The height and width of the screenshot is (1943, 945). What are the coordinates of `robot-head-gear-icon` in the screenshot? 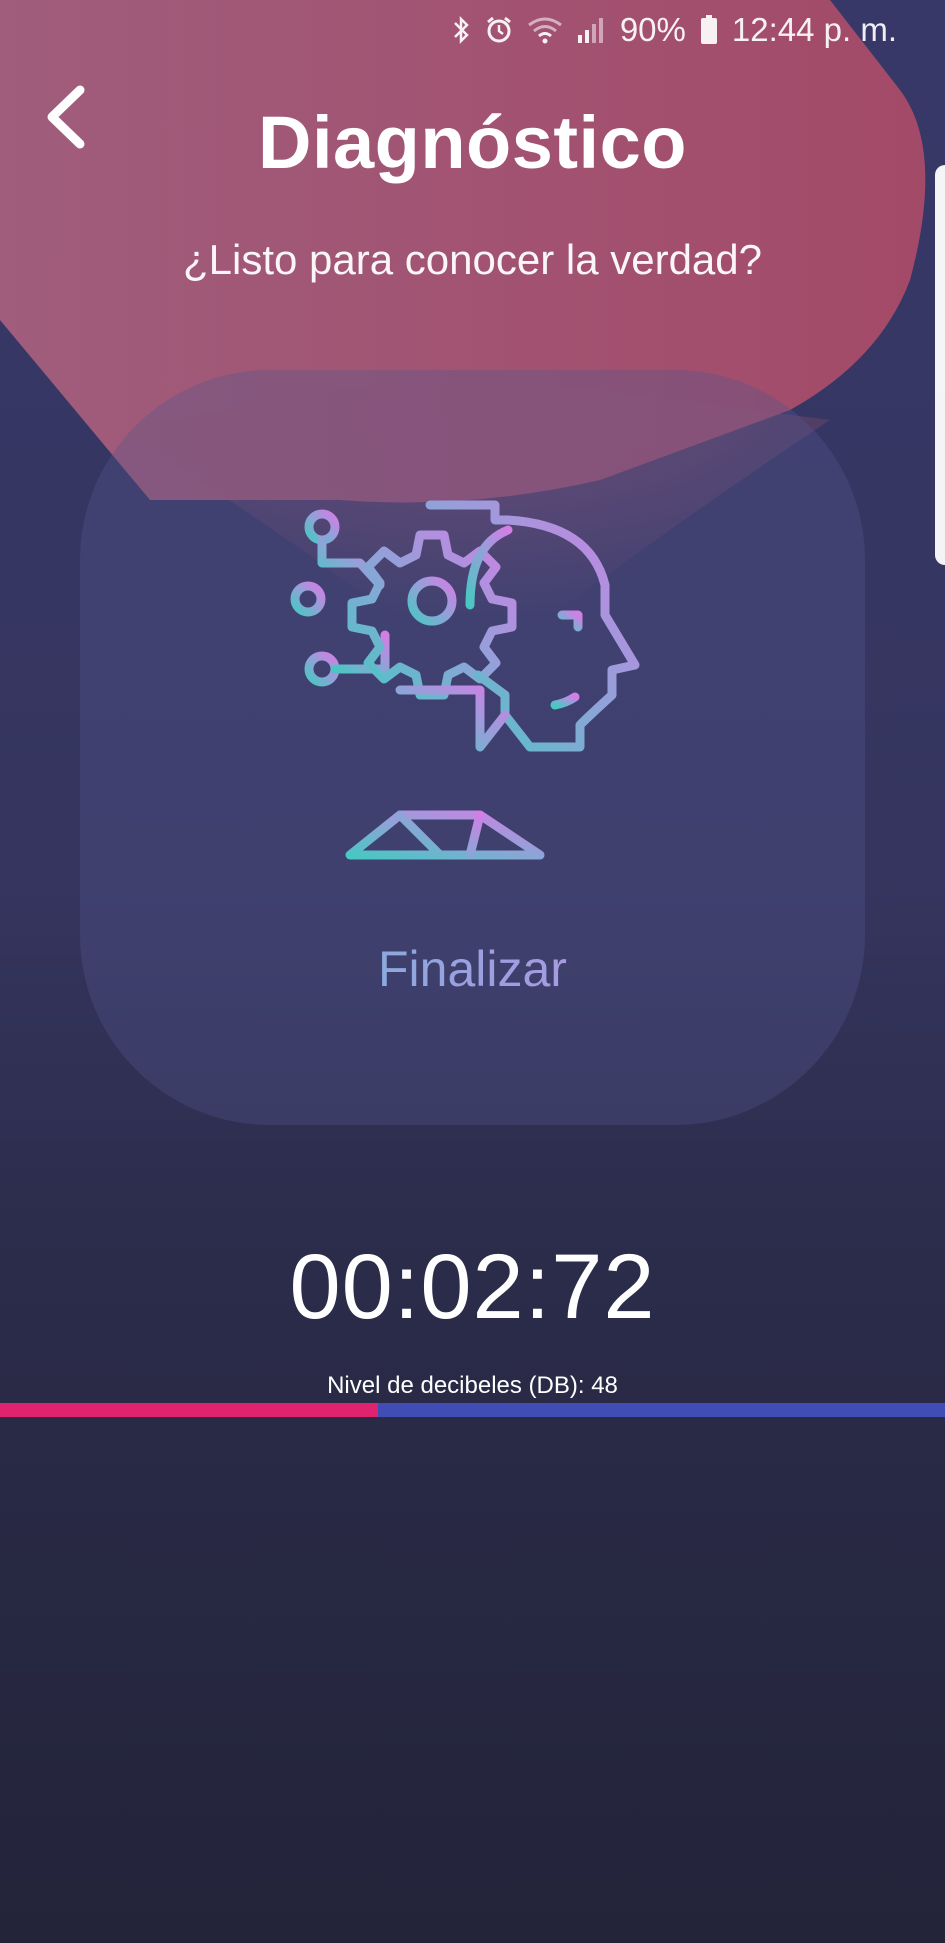 It's located at (465, 680).